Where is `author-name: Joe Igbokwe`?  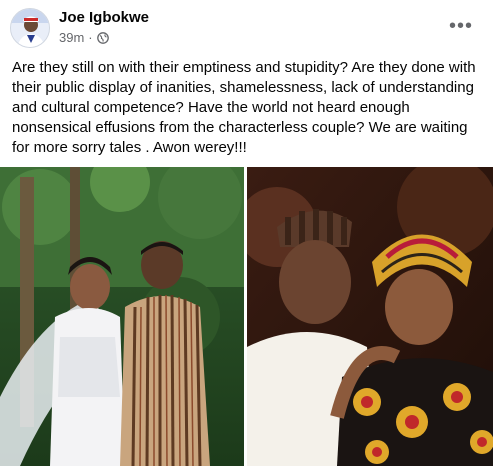 author-name: Joe Igbokwe is located at coordinates (104, 18).